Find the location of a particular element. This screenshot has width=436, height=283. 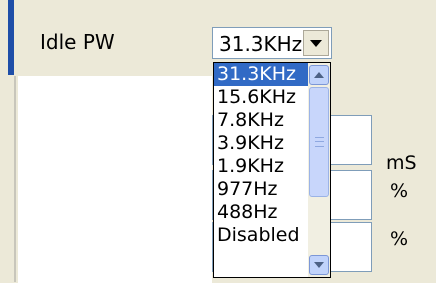

grip-icon is located at coordinates (319, 142).